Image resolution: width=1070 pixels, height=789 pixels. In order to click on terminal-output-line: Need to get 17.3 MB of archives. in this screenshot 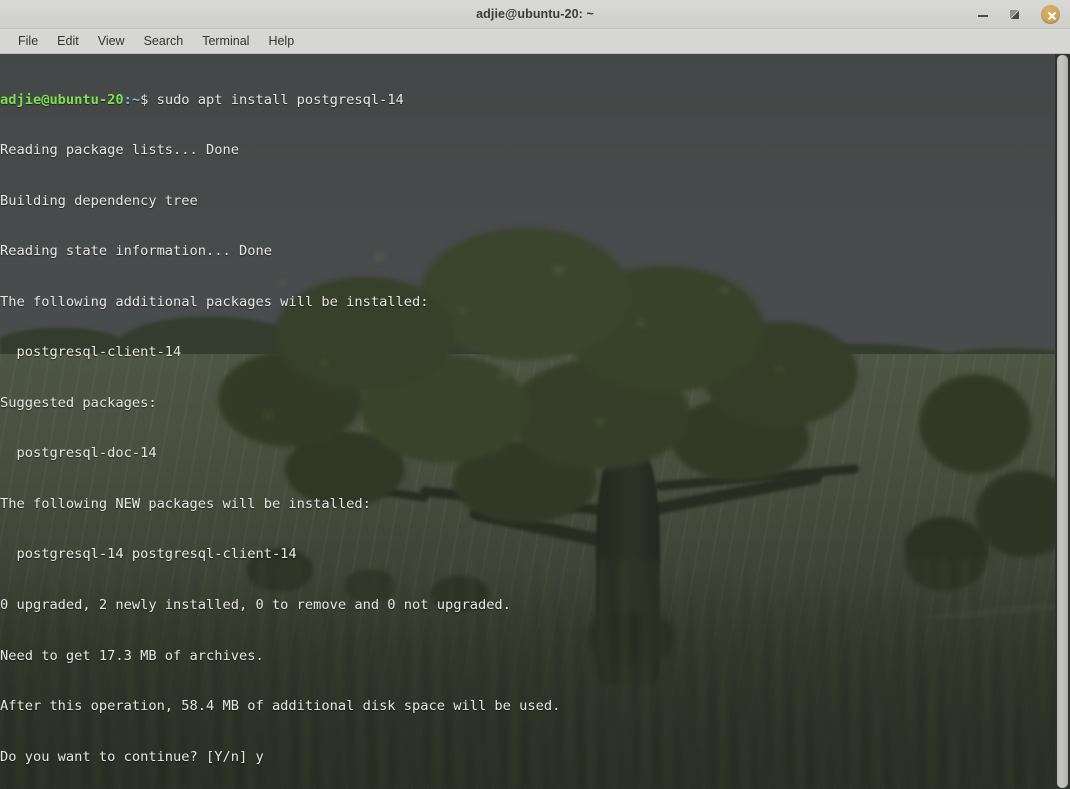, I will do `click(132, 655)`.